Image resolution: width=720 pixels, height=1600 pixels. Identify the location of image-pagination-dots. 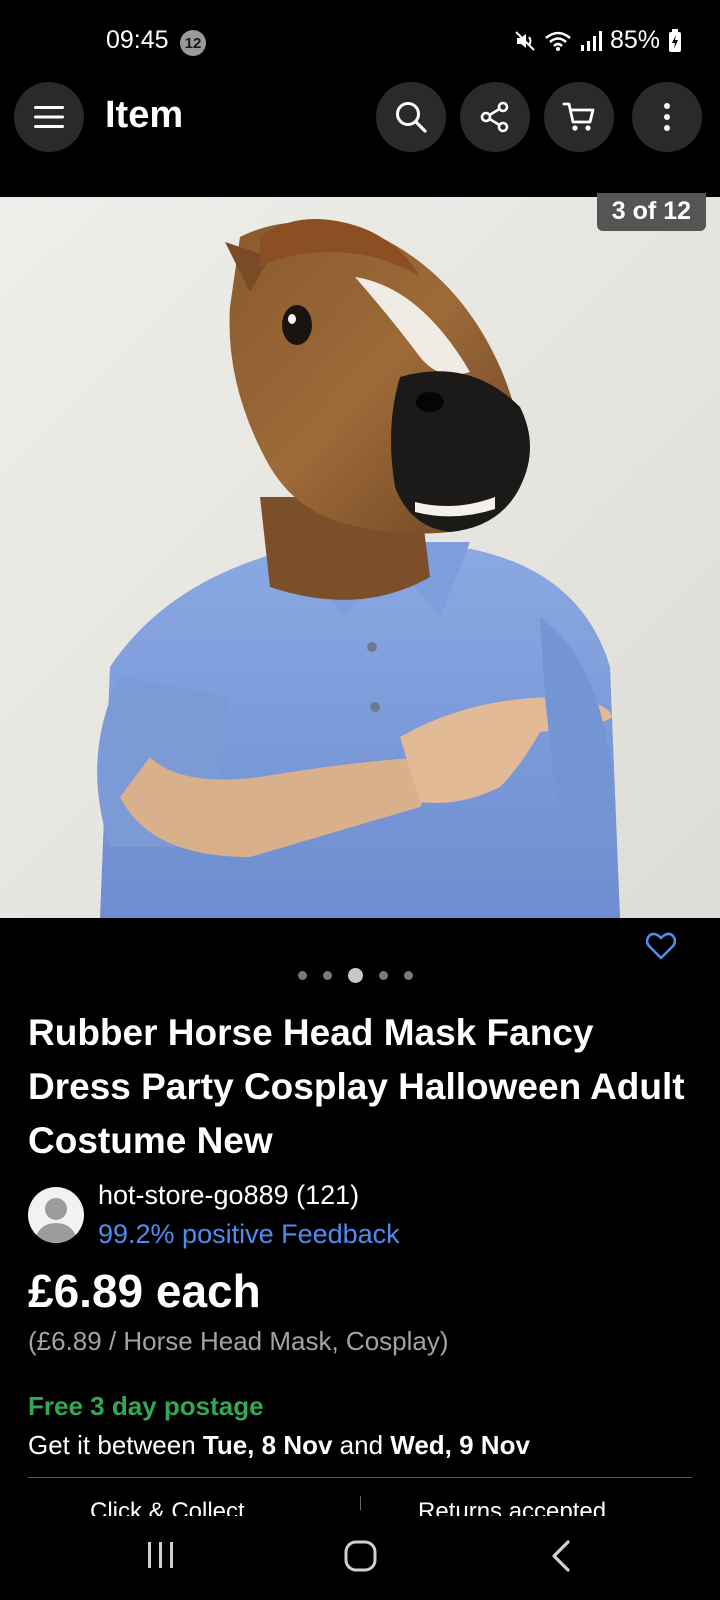
(355, 975).